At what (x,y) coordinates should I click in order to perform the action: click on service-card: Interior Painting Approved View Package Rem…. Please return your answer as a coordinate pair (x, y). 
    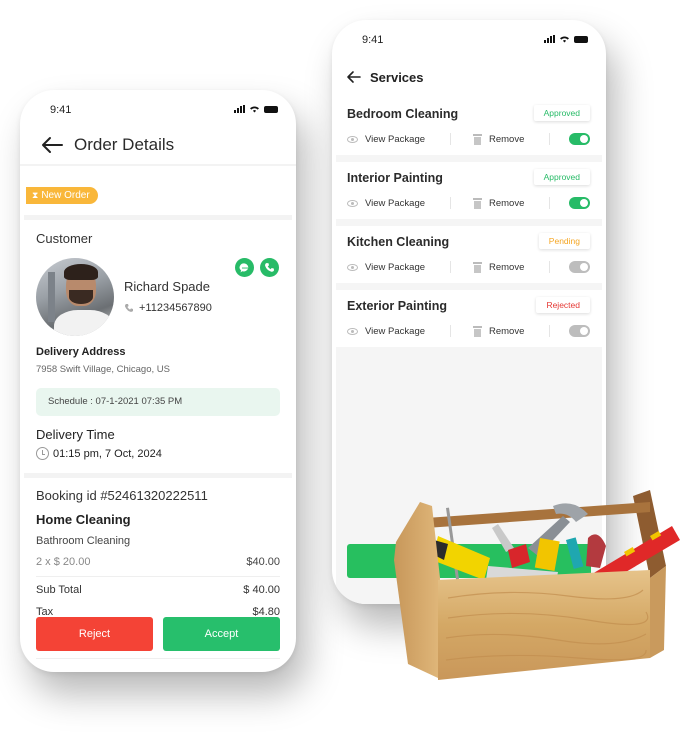
    Looking at the image, I should click on (469, 190).